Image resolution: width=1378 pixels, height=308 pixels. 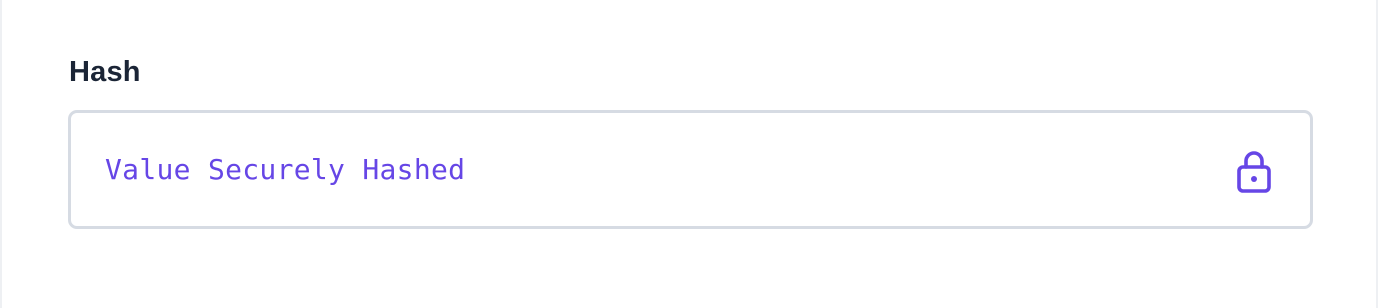 What do you see at coordinates (105, 72) in the screenshot?
I see `hash-field-label: Hash` at bounding box center [105, 72].